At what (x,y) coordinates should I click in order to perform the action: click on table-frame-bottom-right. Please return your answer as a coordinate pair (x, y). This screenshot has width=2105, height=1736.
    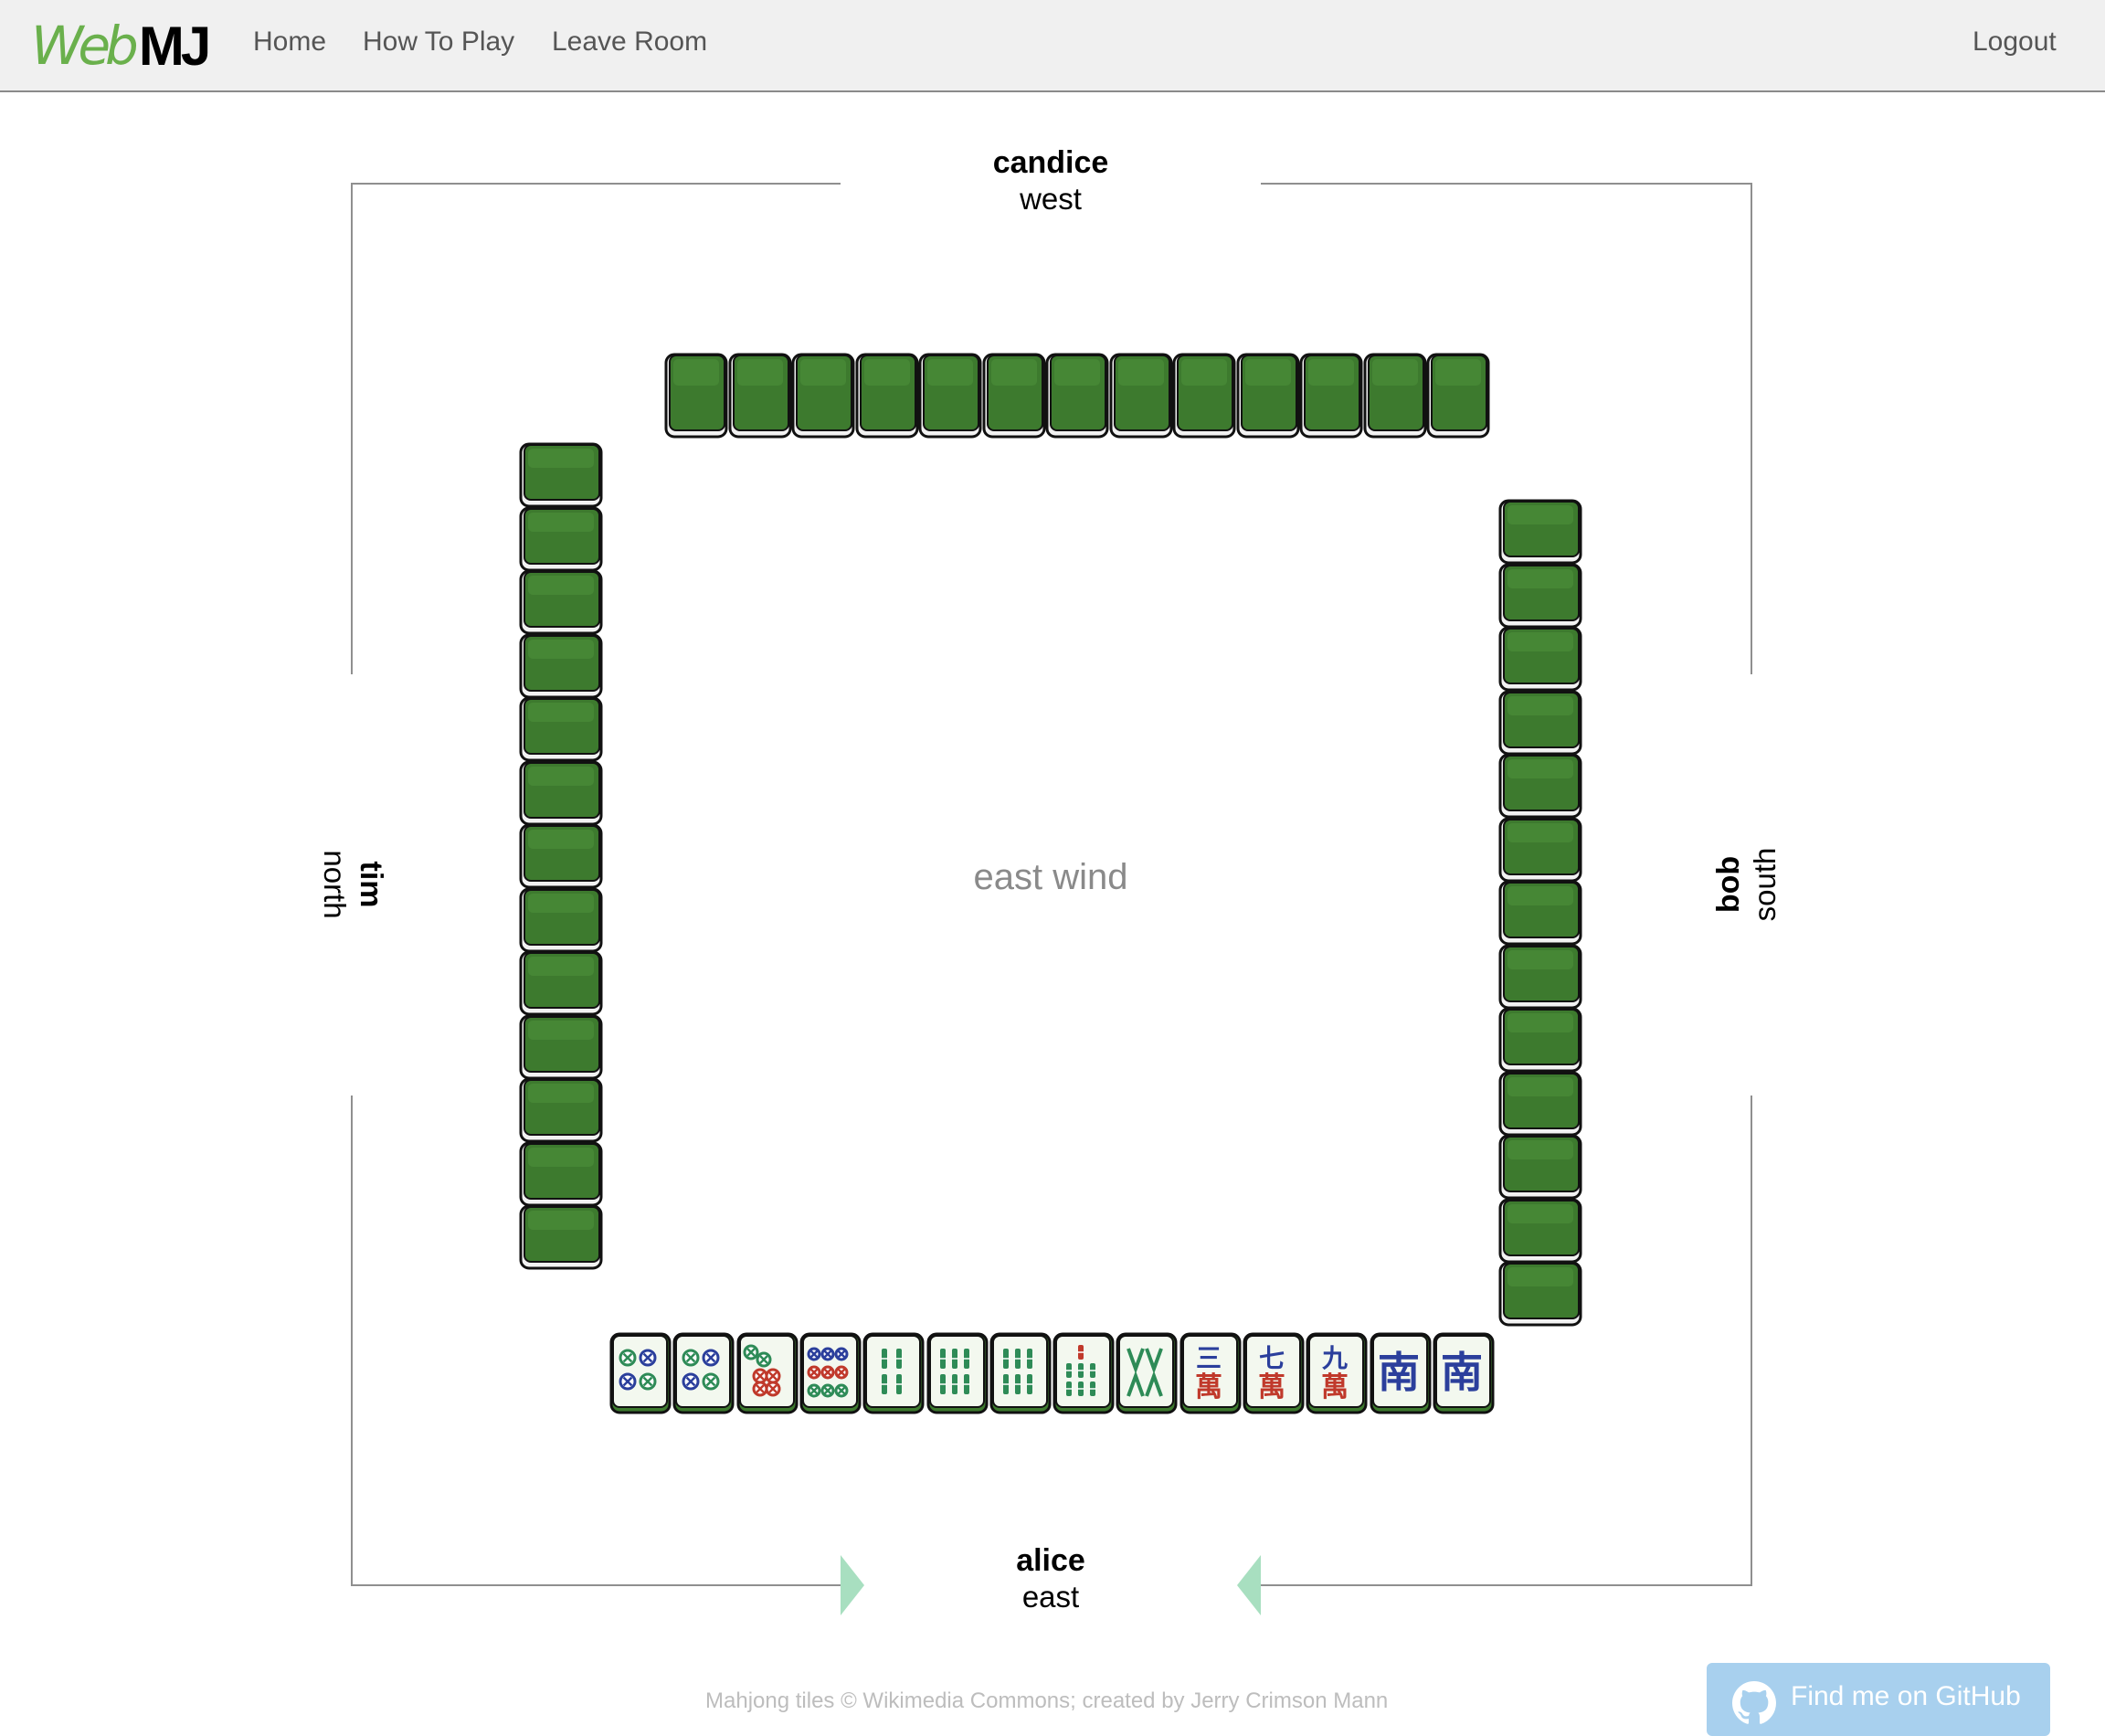
    Looking at the image, I should click on (1506, 1585).